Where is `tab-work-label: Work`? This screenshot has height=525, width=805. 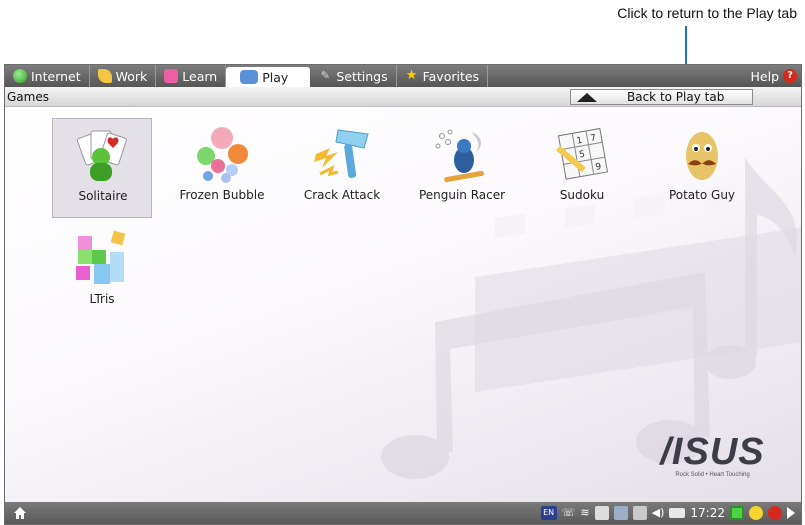 tab-work-label: Work is located at coordinates (131, 76).